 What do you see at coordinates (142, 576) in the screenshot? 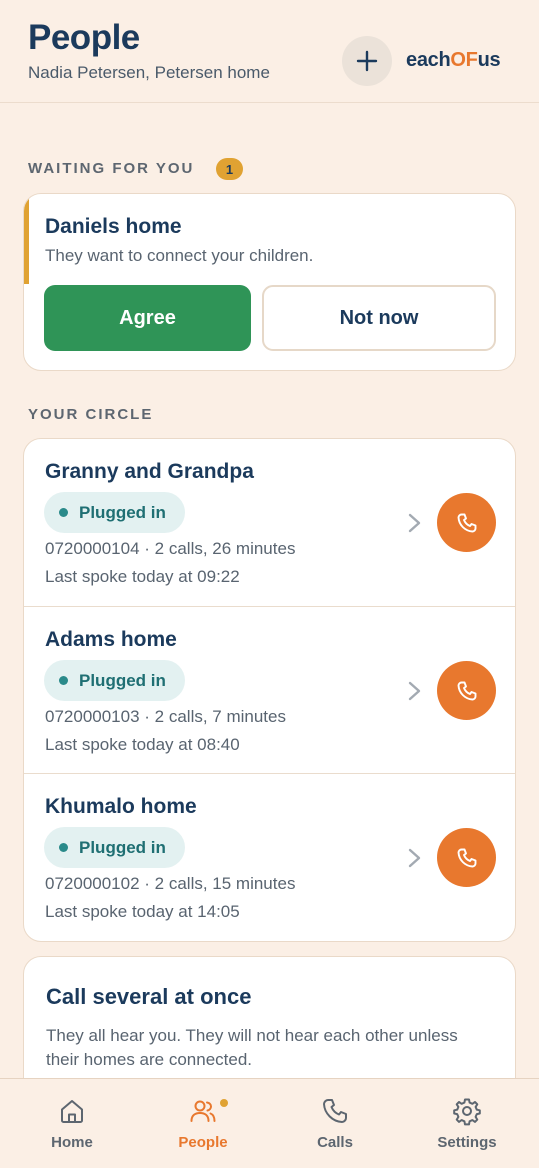
I see `contact-last-spoke: Last spoke today at 09:22` at bounding box center [142, 576].